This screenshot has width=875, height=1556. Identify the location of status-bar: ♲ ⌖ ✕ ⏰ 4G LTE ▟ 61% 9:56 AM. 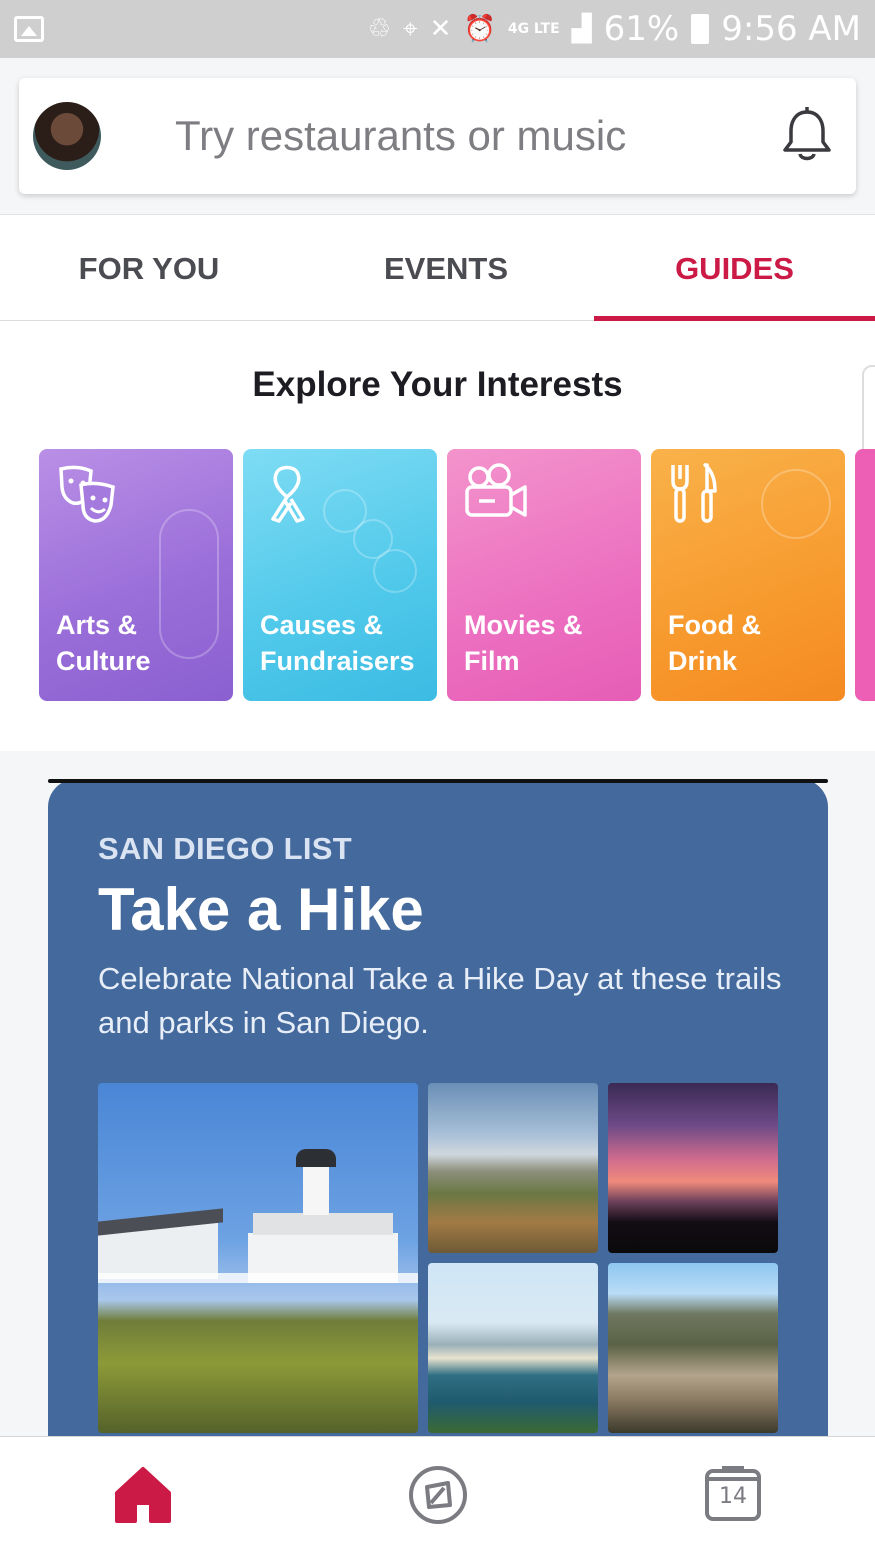
(437, 29).